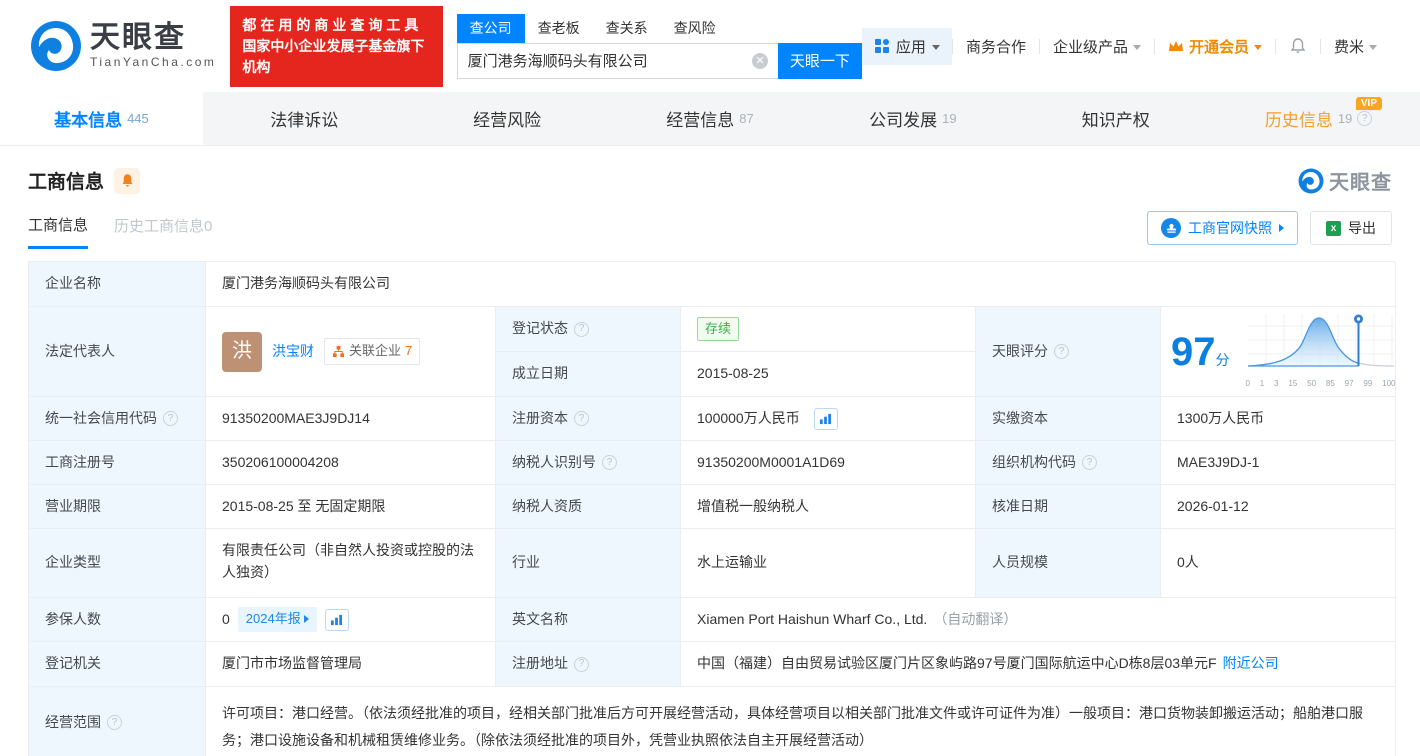 This screenshot has width=1420, height=756. I want to click on field-value-approval-date: 2026-01-12, so click(1278, 507).